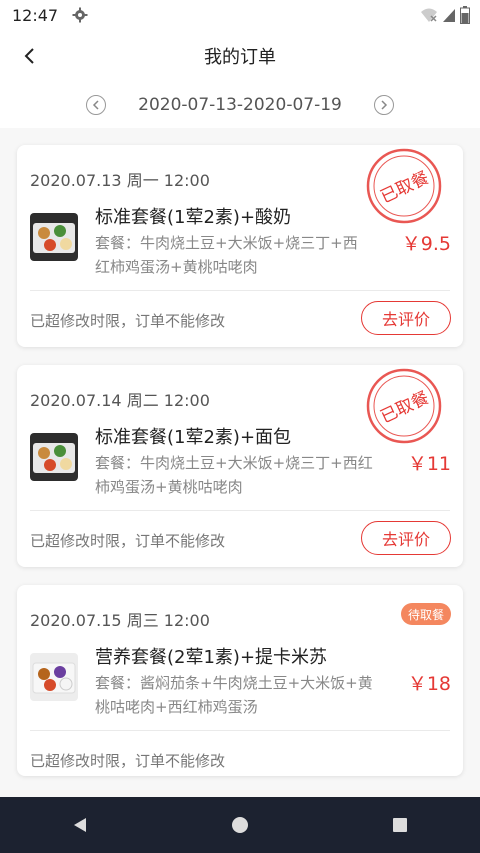 This screenshot has height=853, width=480. I want to click on meal-description: 套餐：酱焖茄条+牛肉烧土豆+大米饭+黄 桃咕咾肉+西红柿鸡蛋汤, so click(234, 695).